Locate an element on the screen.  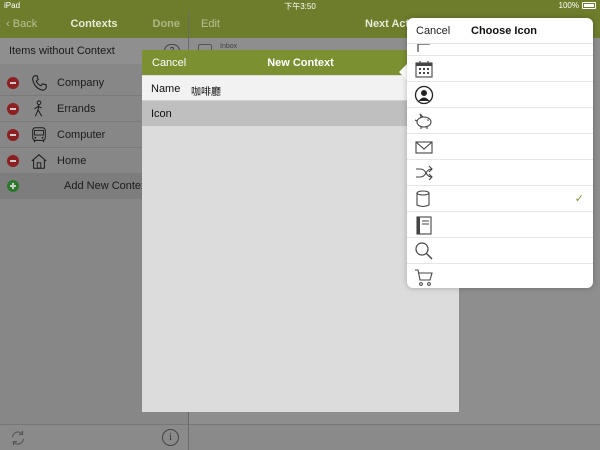
clock: 下午3:50 is located at coordinates (300, 6).